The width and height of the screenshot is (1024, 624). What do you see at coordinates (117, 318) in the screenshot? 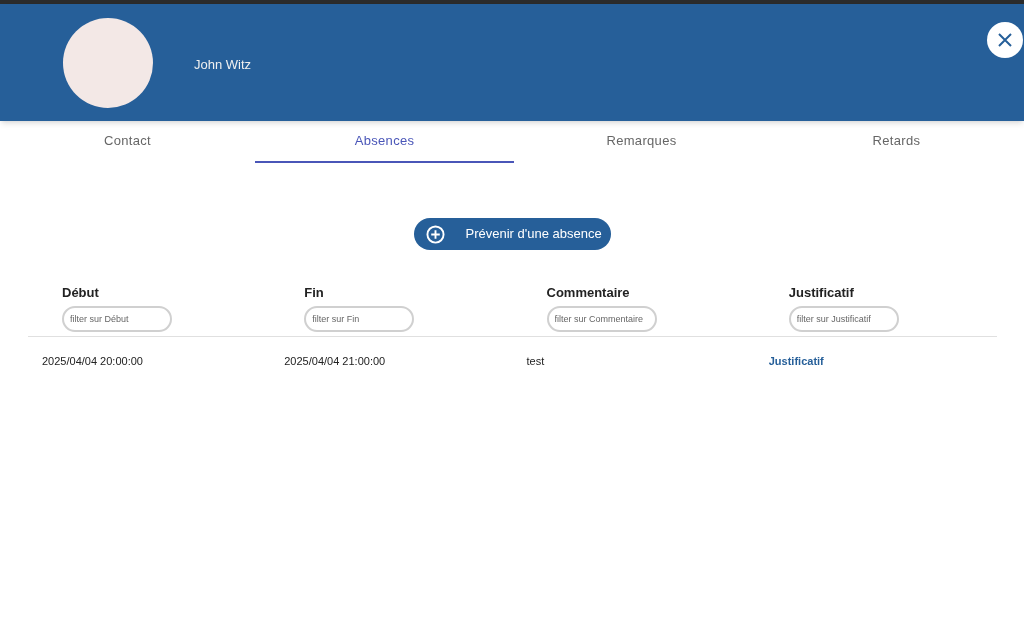
I see `filter-field: filter sur Début` at bounding box center [117, 318].